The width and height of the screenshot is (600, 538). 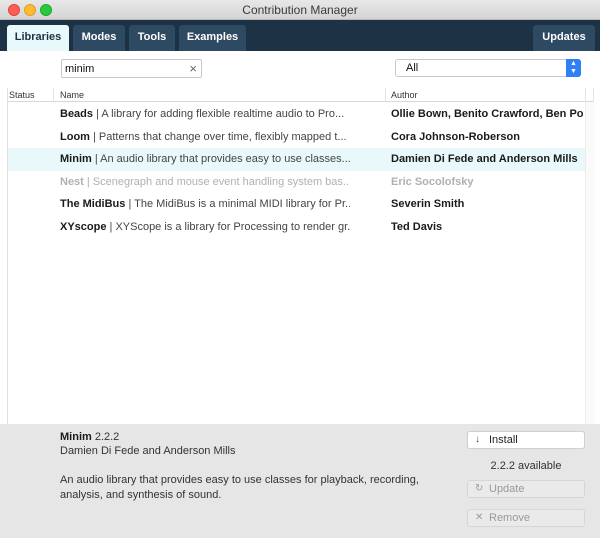 What do you see at coordinates (75, 137) in the screenshot?
I see `library-name: Loom` at bounding box center [75, 137].